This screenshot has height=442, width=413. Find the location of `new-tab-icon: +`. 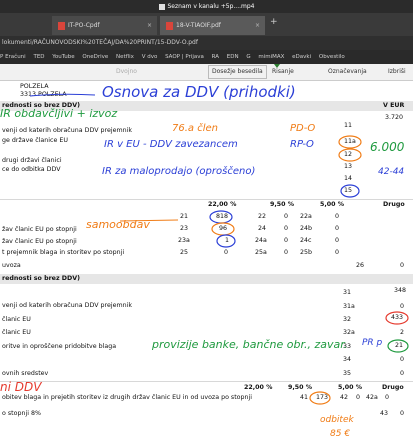

new-tab-icon: + is located at coordinates (274, 22).